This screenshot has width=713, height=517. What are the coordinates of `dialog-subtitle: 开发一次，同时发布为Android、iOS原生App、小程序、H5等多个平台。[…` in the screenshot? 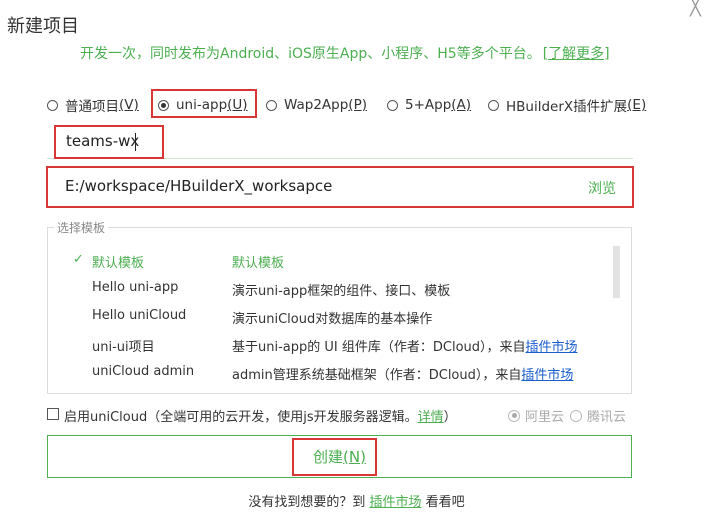 It's located at (345, 53).